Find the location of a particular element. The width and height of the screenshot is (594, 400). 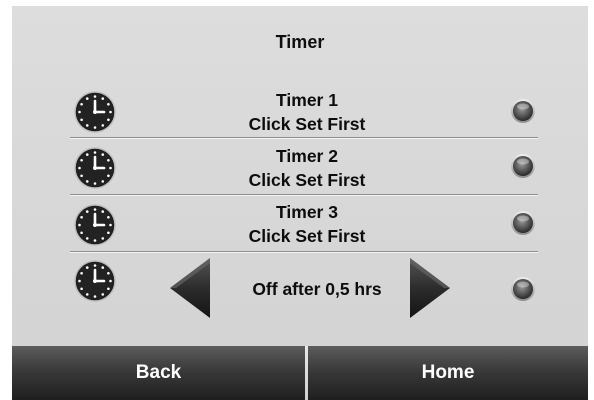

back-button: Back is located at coordinates (158, 373).